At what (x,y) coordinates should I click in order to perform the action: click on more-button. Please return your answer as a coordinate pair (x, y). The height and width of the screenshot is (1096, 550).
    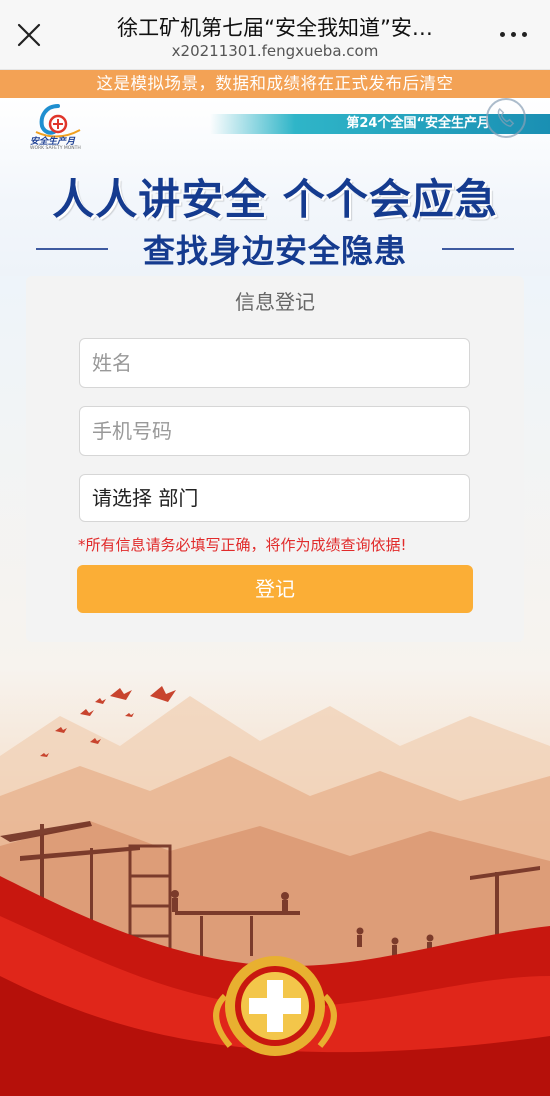
    Looking at the image, I should click on (514, 34).